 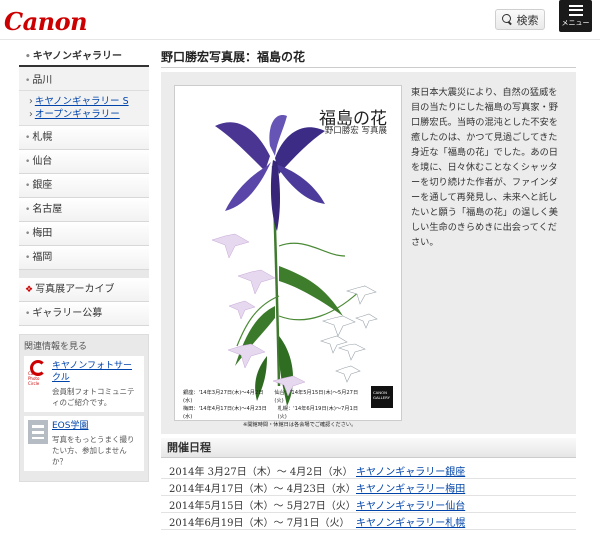 I want to click on schedule-venue-link: キヤノンギャラリー札幌, so click(x=410, y=521).